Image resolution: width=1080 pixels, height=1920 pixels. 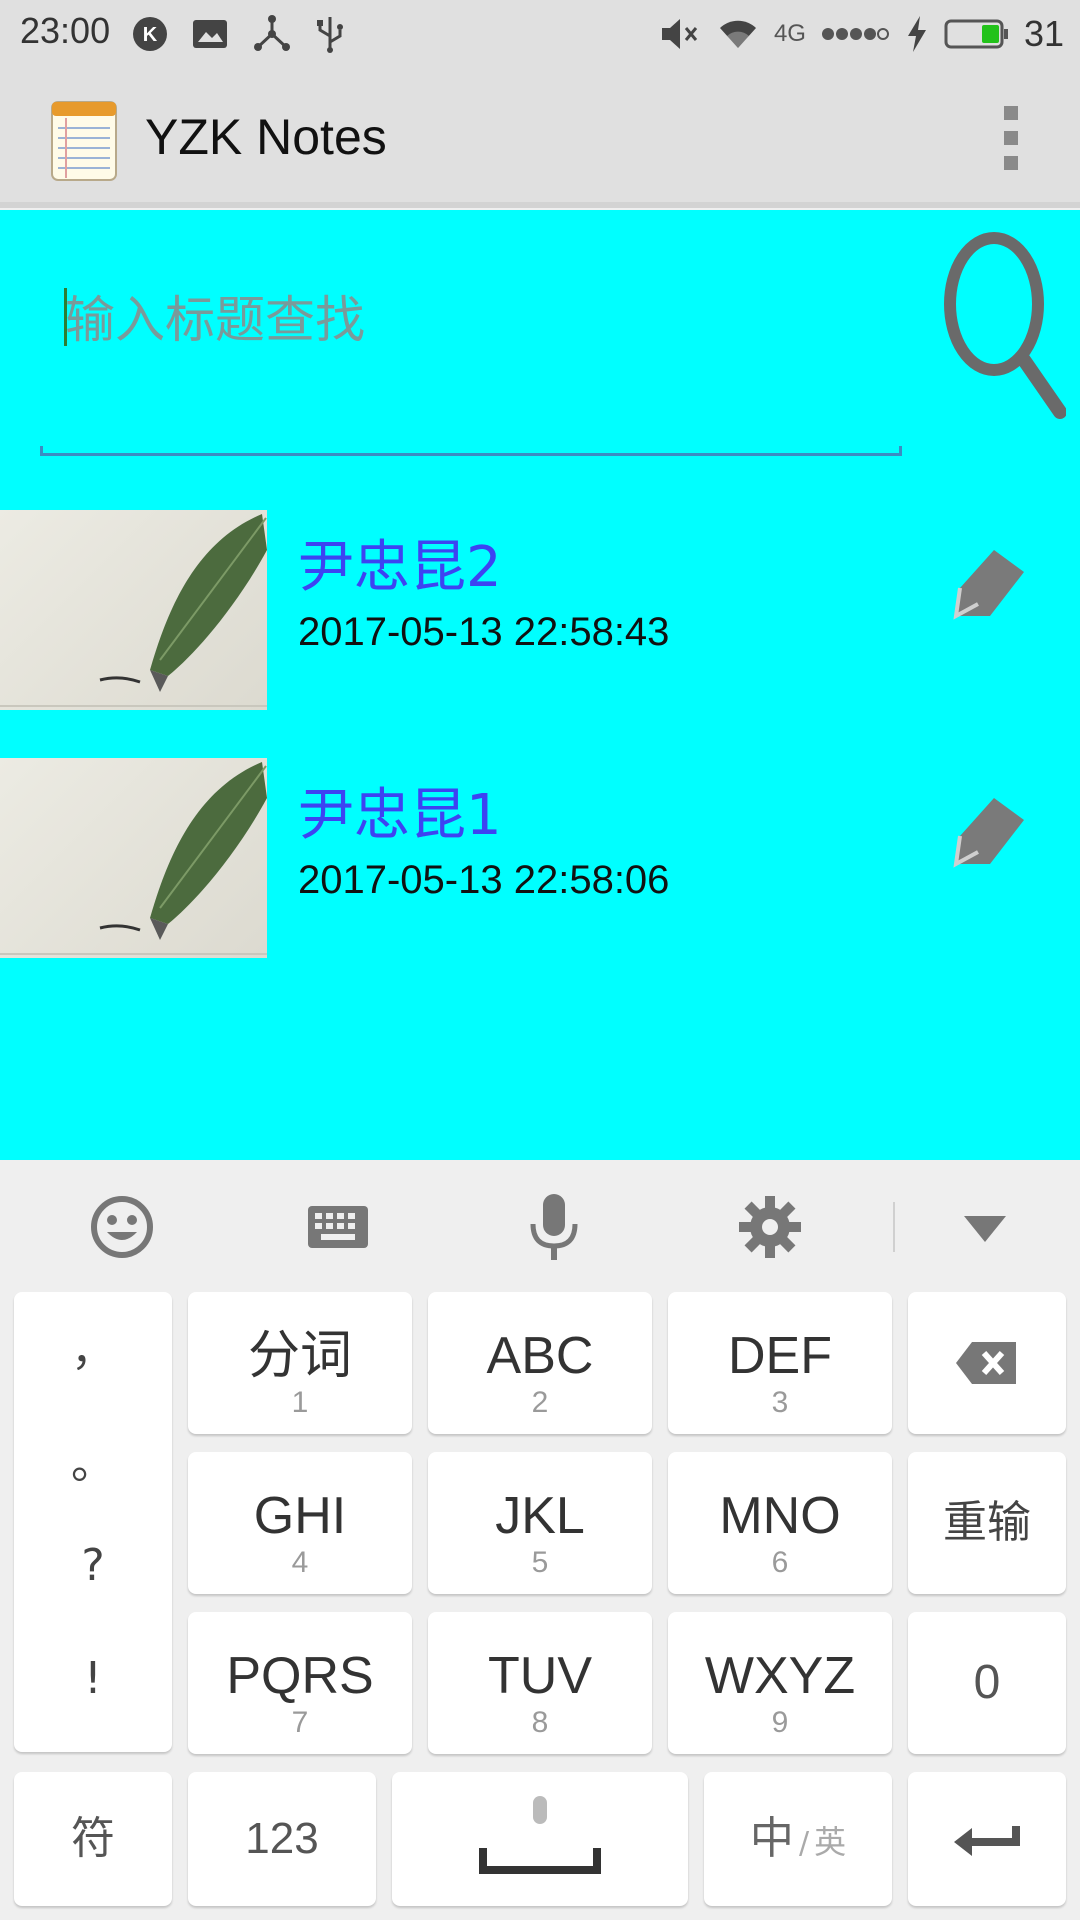 I want to click on note-list-item: 尹忠昆1 2017-05-13 22:58:06, so click(x=540, y=858).